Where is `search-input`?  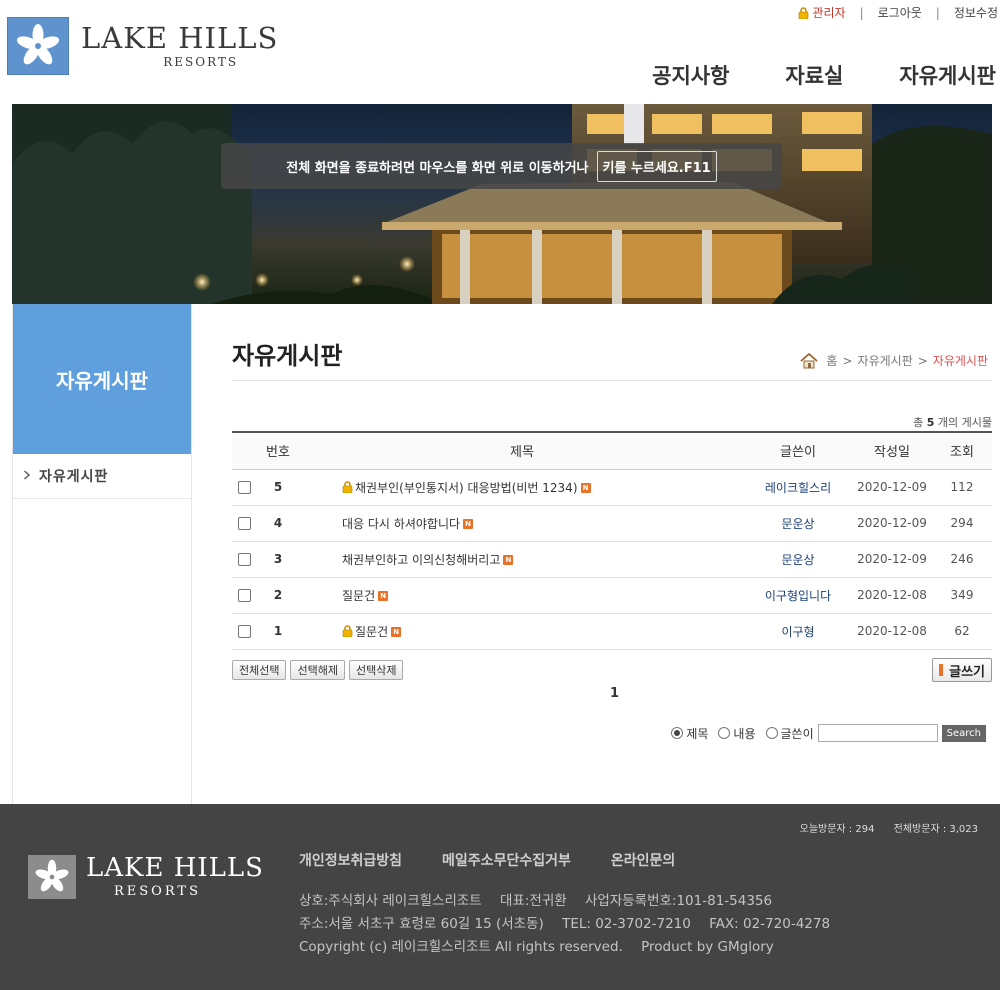 search-input is located at coordinates (877, 733).